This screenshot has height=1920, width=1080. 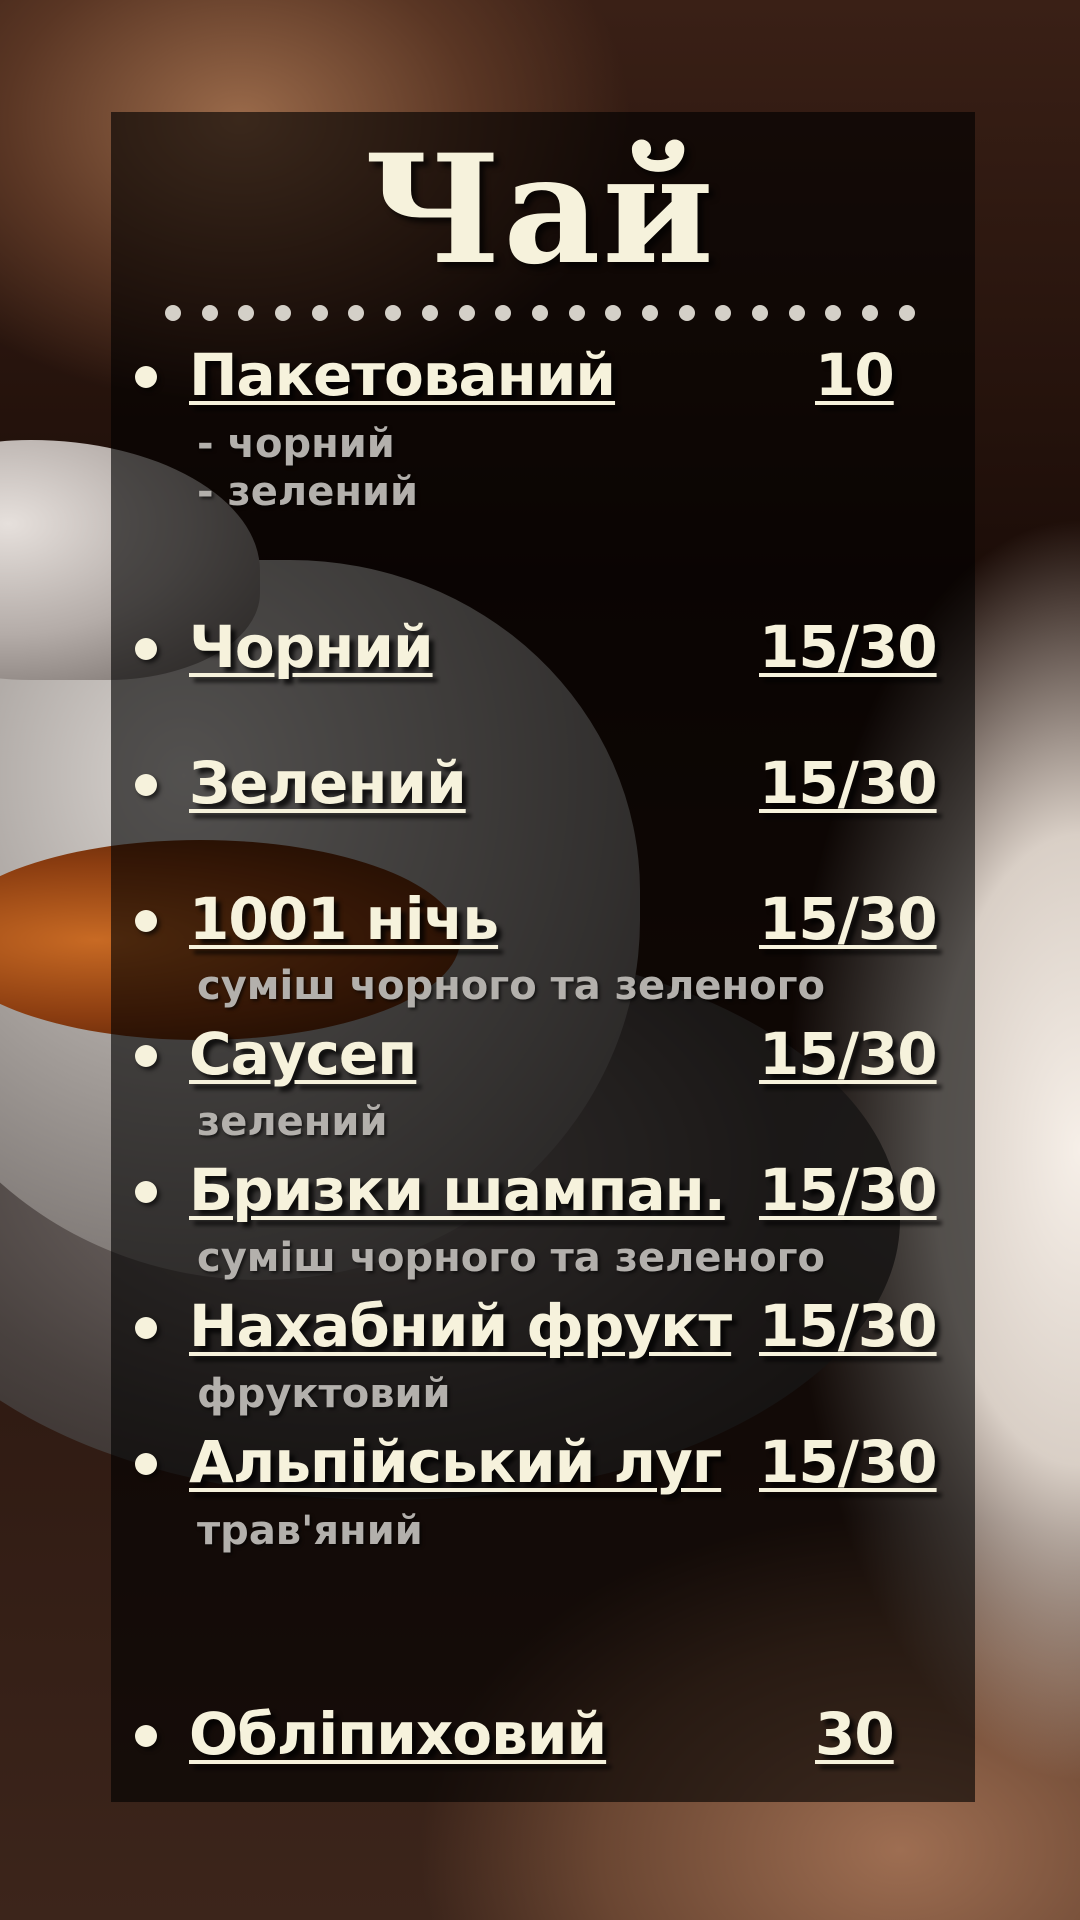 I want to click on item-price: 10, so click(x=855, y=375).